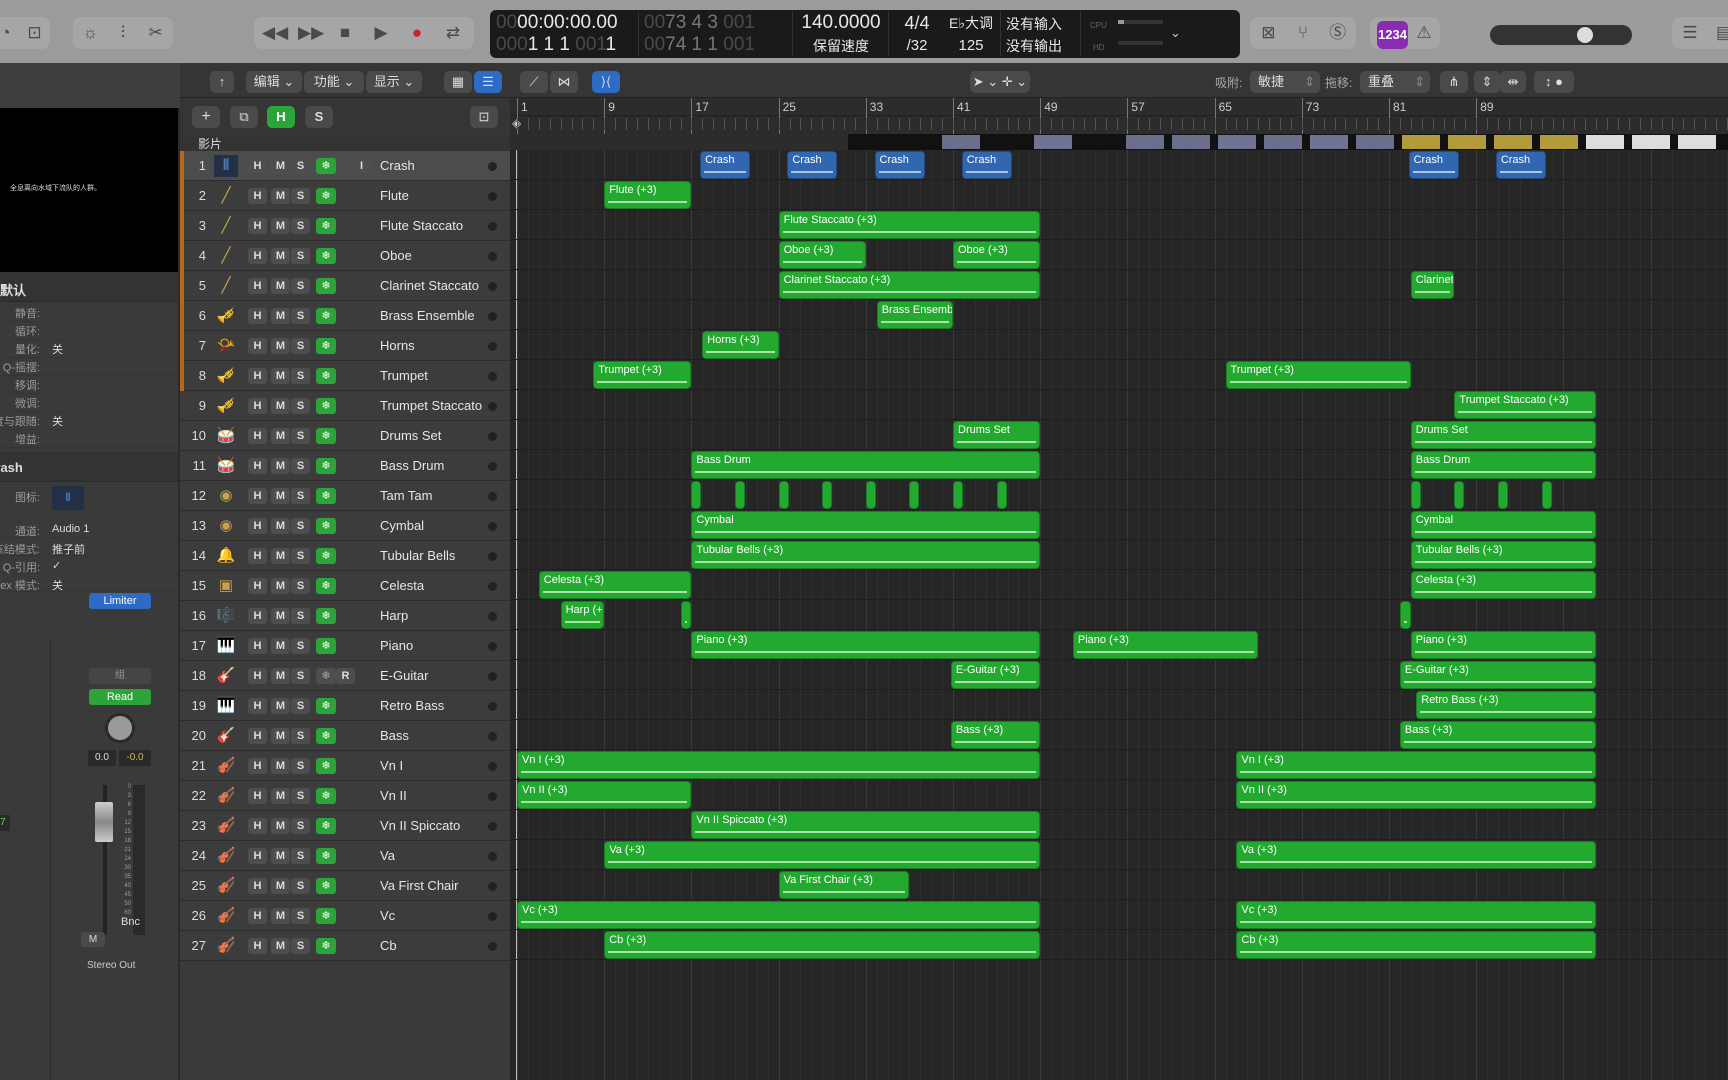 The height and width of the screenshot is (1080, 1728). What do you see at coordinates (89, 438) in the screenshot?
I see `region-param-row: 增益:` at bounding box center [89, 438].